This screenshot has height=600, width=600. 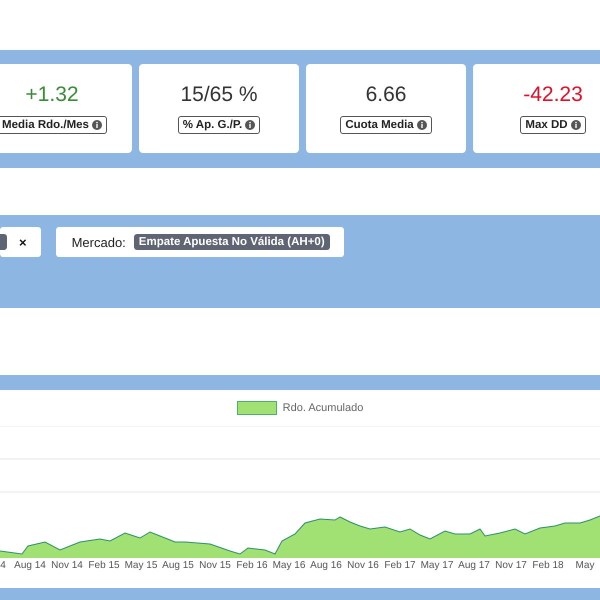 I want to click on x-axis-label: Aug 17, so click(x=474, y=565).